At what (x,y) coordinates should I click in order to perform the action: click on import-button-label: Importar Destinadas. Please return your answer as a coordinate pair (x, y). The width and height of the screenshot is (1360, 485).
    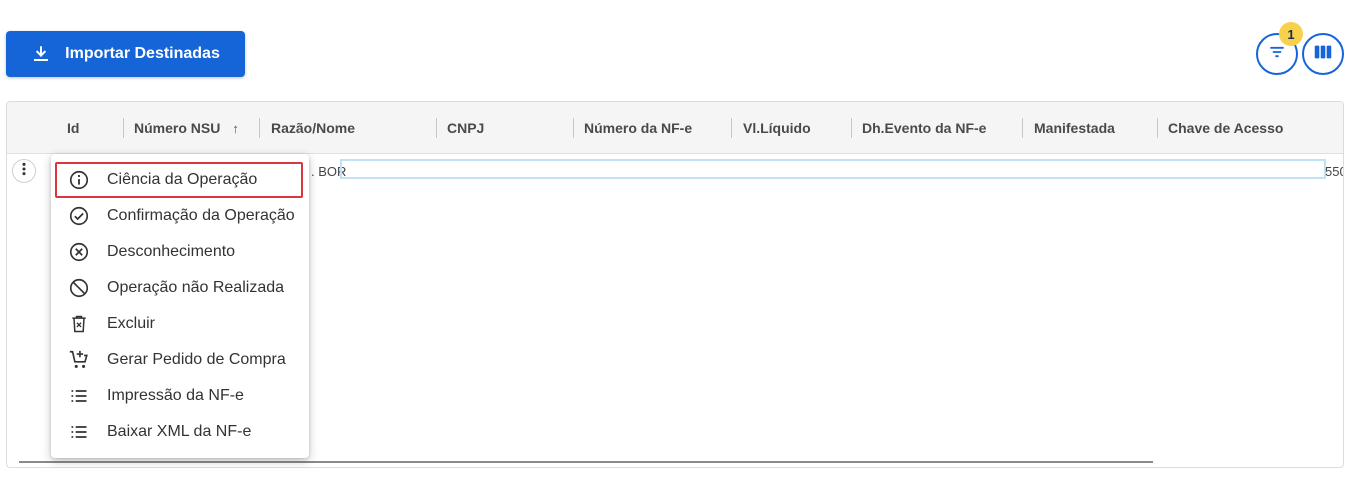
    Looking at the image, I should click on (142, 53).